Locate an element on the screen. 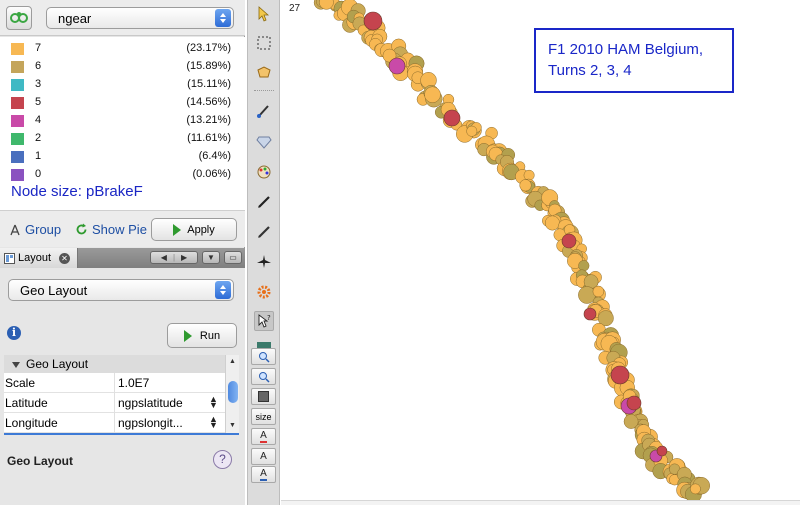 The image size is (800, 505). layout-select: Geo Layout is located at coordinates (121, 290).